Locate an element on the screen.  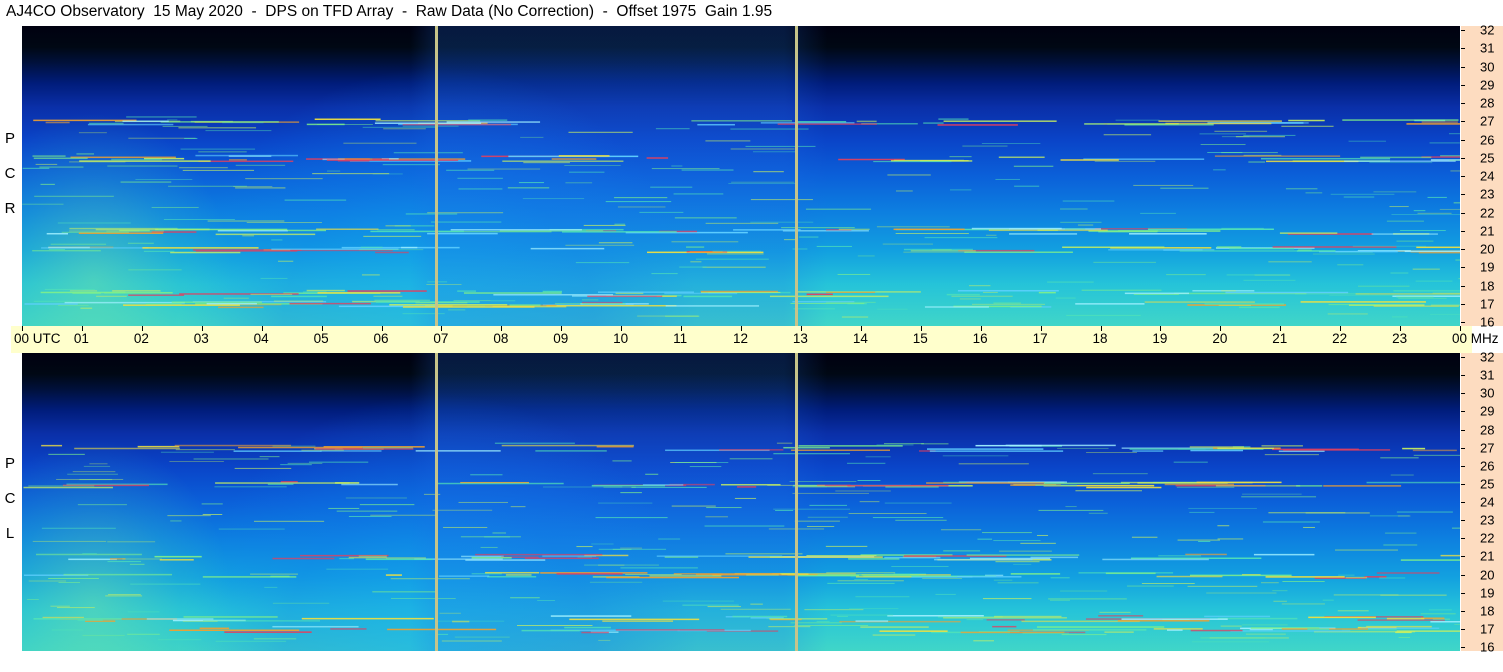
freq-label: 21 is located at coordinates (1487, 556).